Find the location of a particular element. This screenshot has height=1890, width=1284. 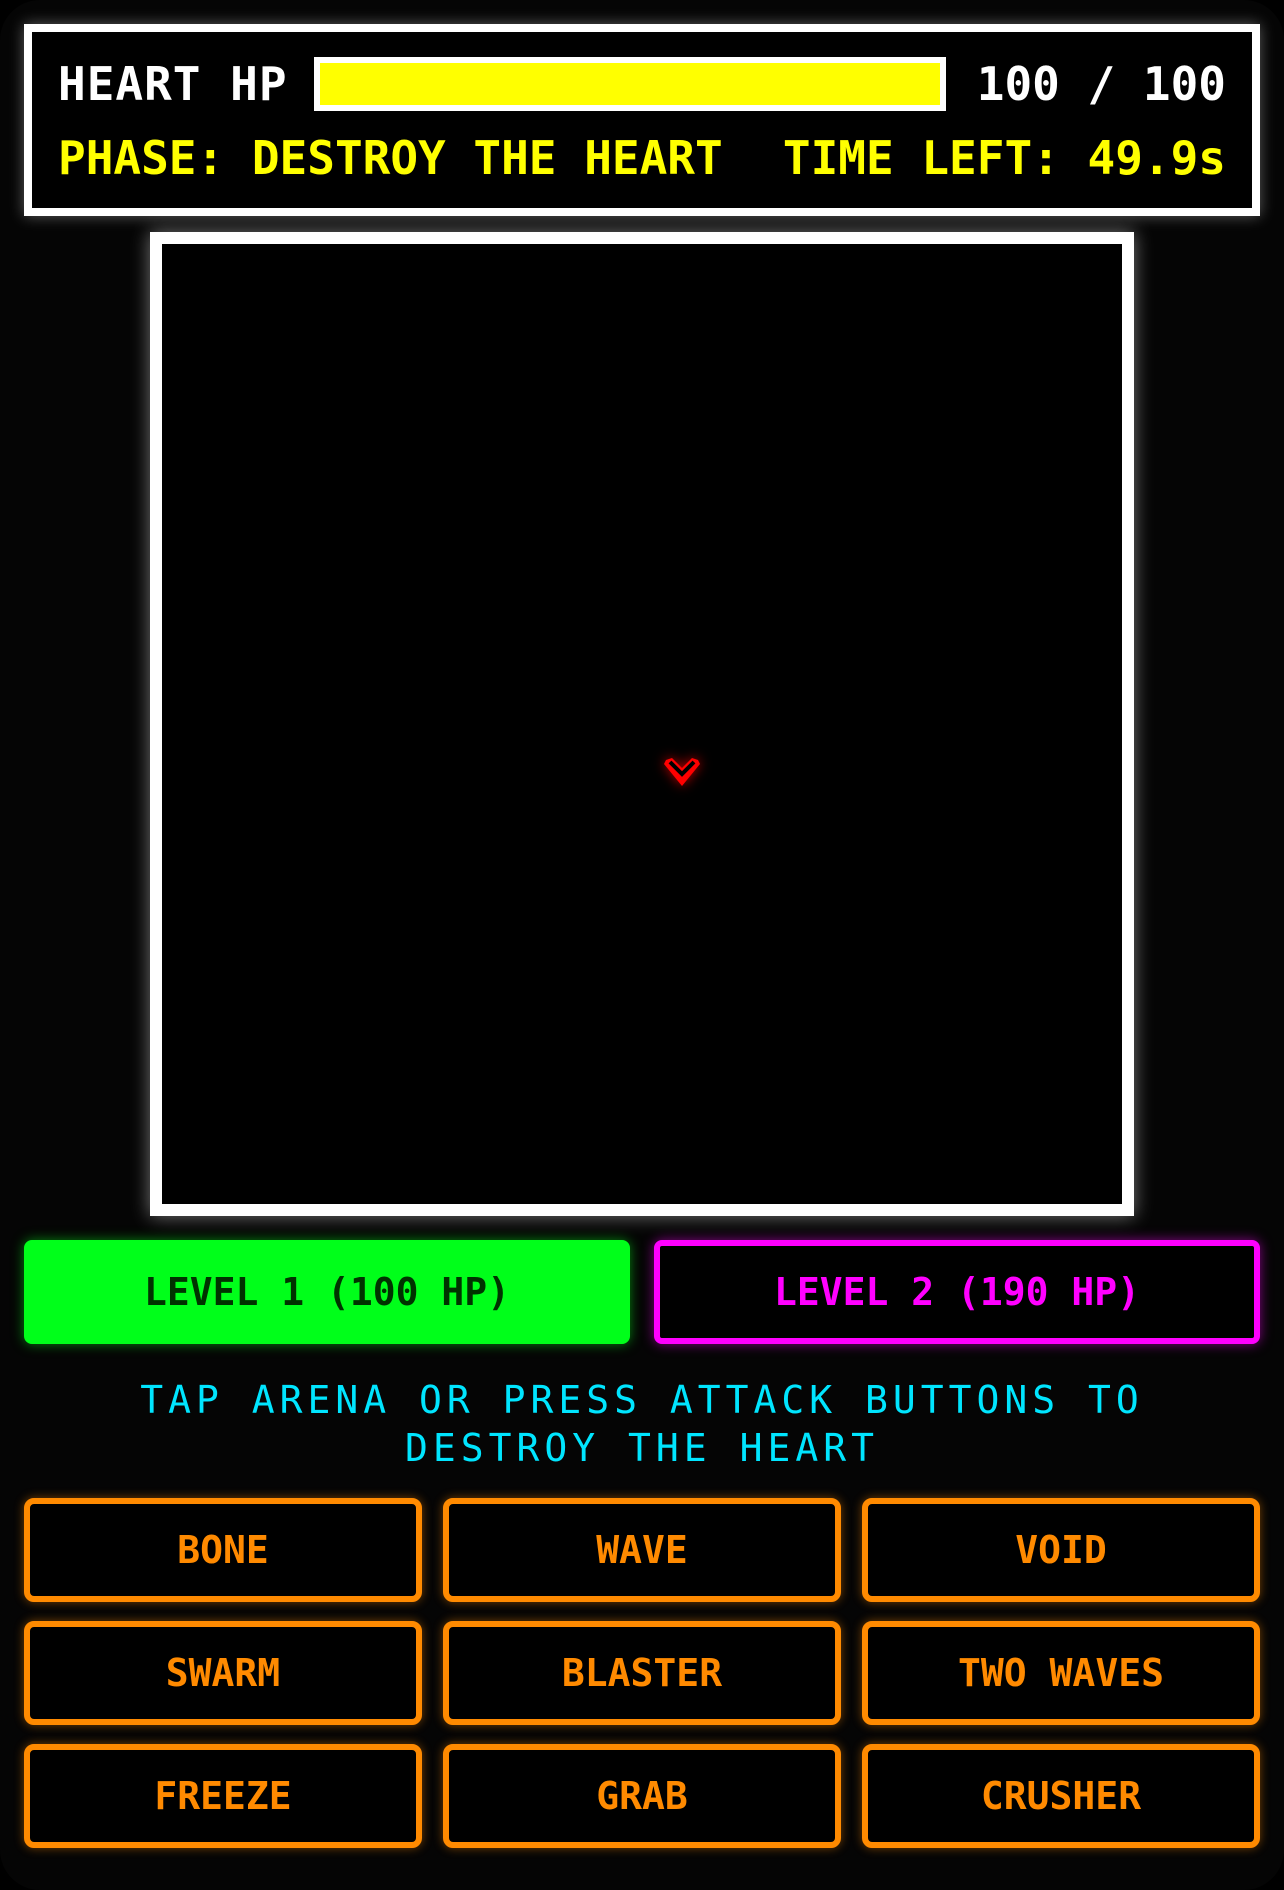

hp-bar-fill is located at coordinates (629, 84).